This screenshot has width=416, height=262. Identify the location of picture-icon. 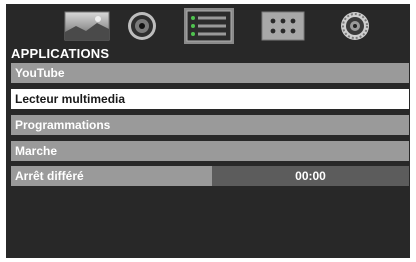
(87, 26).